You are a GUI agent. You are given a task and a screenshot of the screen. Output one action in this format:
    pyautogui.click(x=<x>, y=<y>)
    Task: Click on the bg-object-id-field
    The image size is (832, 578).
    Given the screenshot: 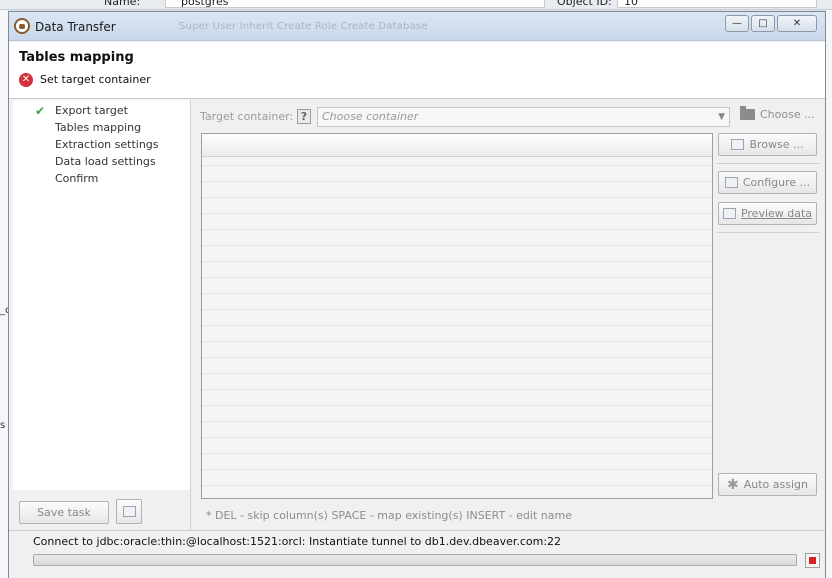 What is the action you would take?
    pyautogui.click(x=717, y=4)
    